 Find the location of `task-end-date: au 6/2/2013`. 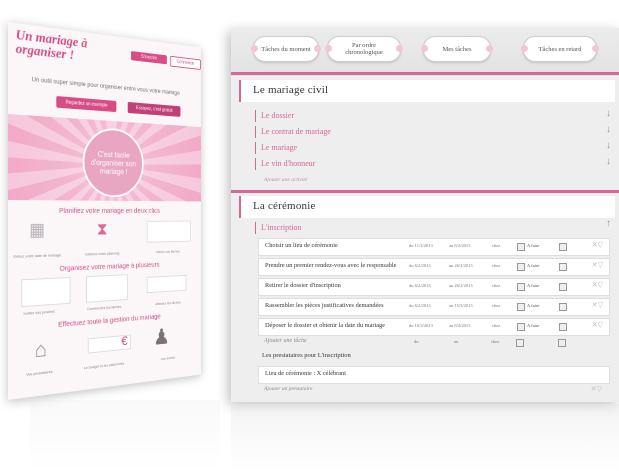

task-end-date: au 6/2/2013 is located at coordinates (459, 245).